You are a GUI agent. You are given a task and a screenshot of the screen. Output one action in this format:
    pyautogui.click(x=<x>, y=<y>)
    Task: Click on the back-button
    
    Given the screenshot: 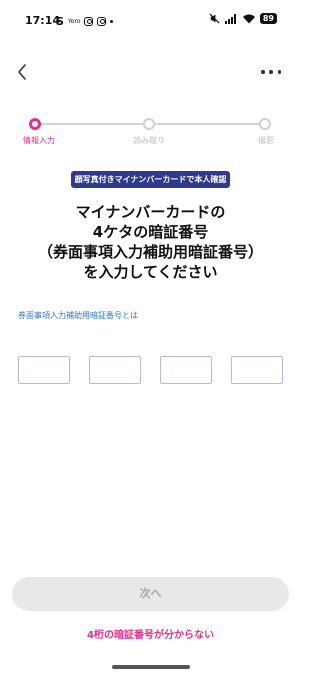 What is the action you would take?
    pyautogui.click(x=23, y=72)
    